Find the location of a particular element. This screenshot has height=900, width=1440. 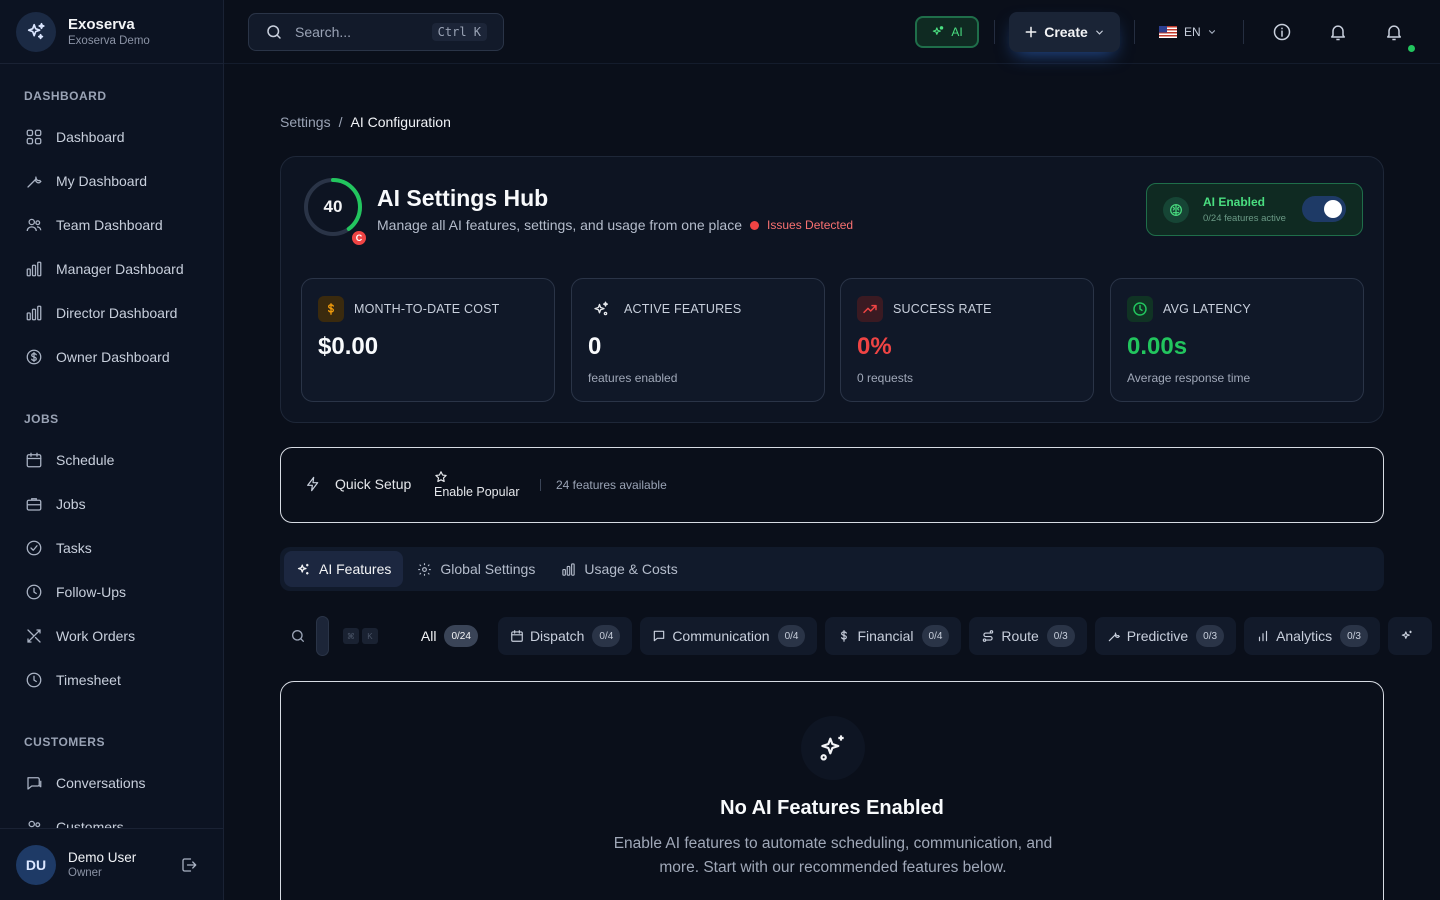

quick-setup-label: Quick Setup is located at coordinates (373, 484).